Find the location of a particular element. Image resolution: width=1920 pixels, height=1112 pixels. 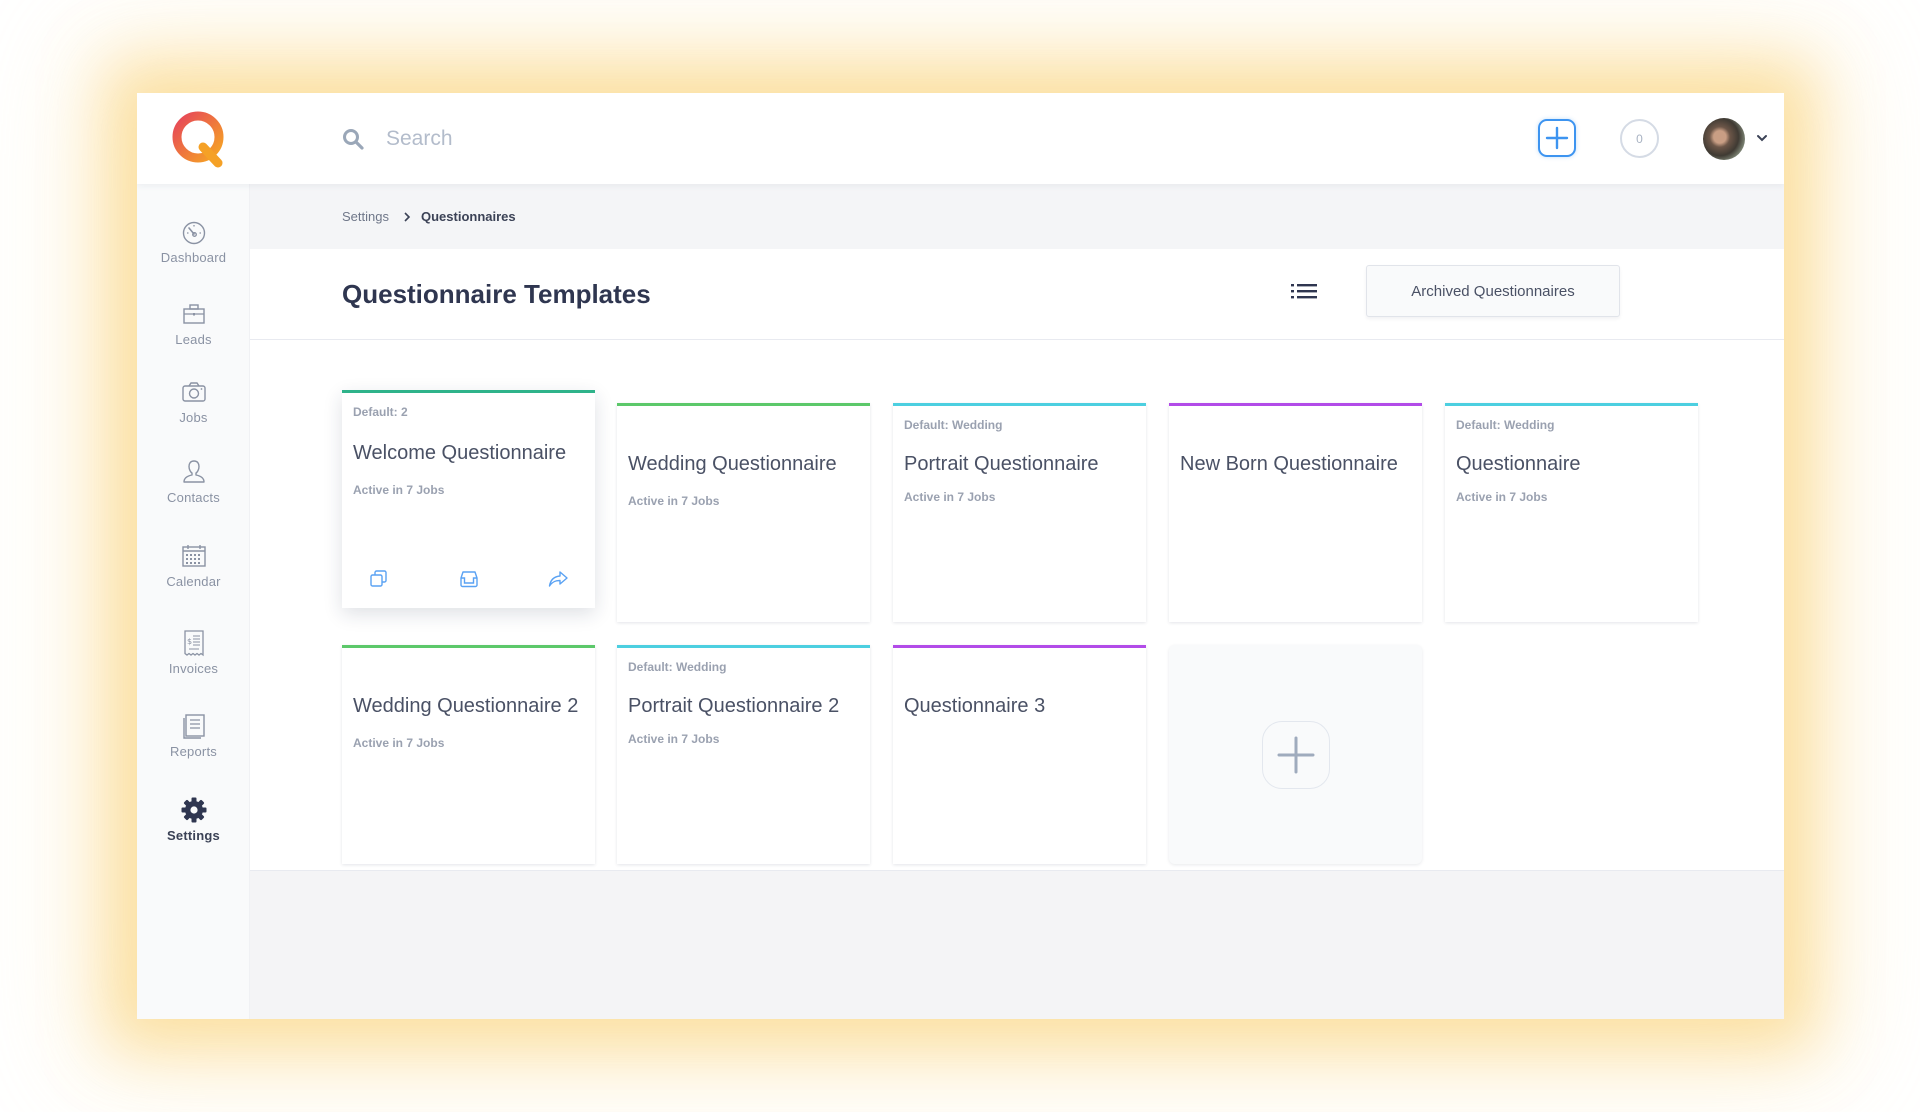

invoice-icon: $ is located at coordinates (193, 643).